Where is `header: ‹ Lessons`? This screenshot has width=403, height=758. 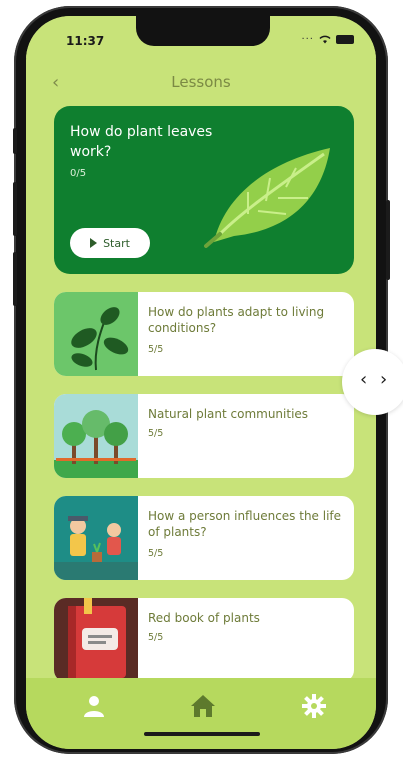
header: ‹ Lessons is located at coordinates (201, 82).